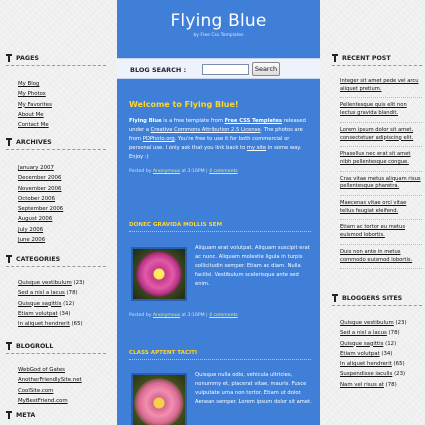 The height and width of the screenshot is (425, 425). What do you see at coordinates (253, 121) in the screenshot?
I see `free-css-link: Free CSS Templates` at bounding box center [253, 121].